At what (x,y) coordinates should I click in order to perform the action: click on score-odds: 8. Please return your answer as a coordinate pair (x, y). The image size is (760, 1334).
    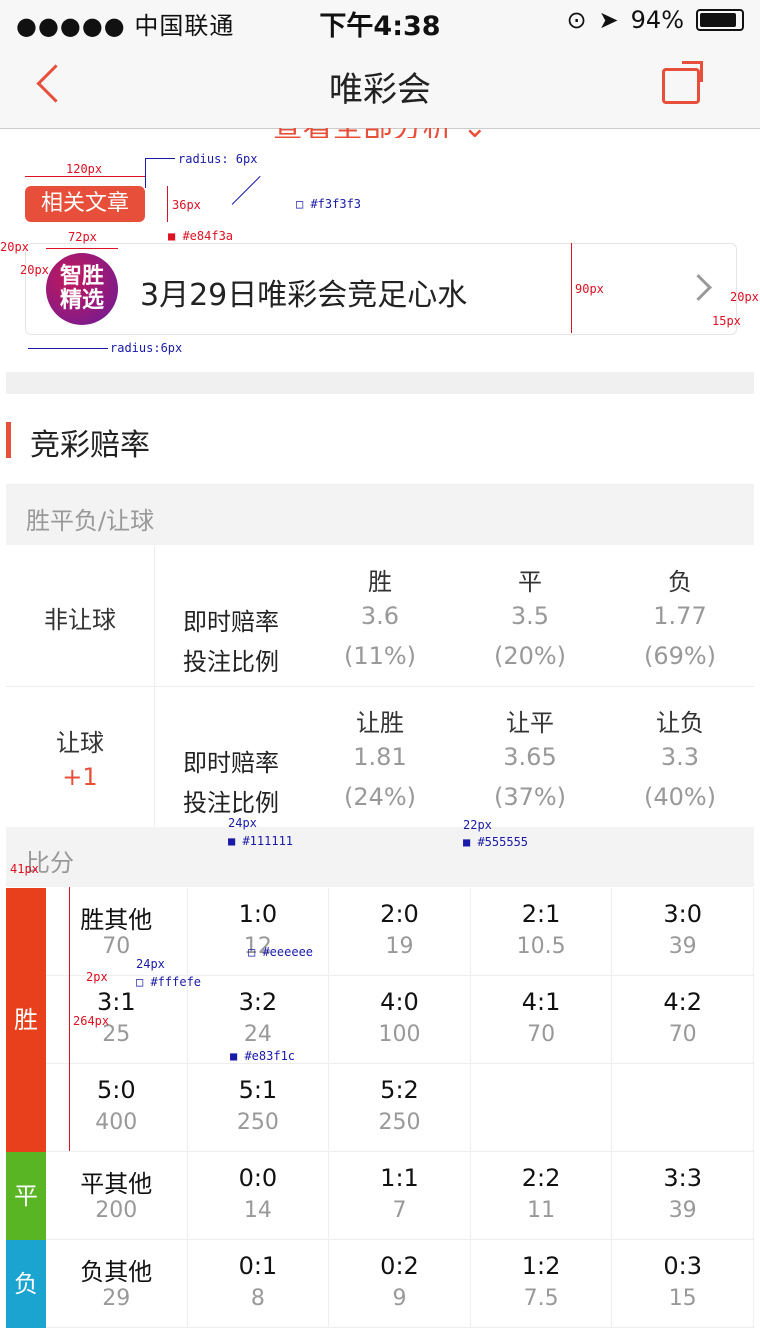
    Looking at the image, I should click on (257, 1298).